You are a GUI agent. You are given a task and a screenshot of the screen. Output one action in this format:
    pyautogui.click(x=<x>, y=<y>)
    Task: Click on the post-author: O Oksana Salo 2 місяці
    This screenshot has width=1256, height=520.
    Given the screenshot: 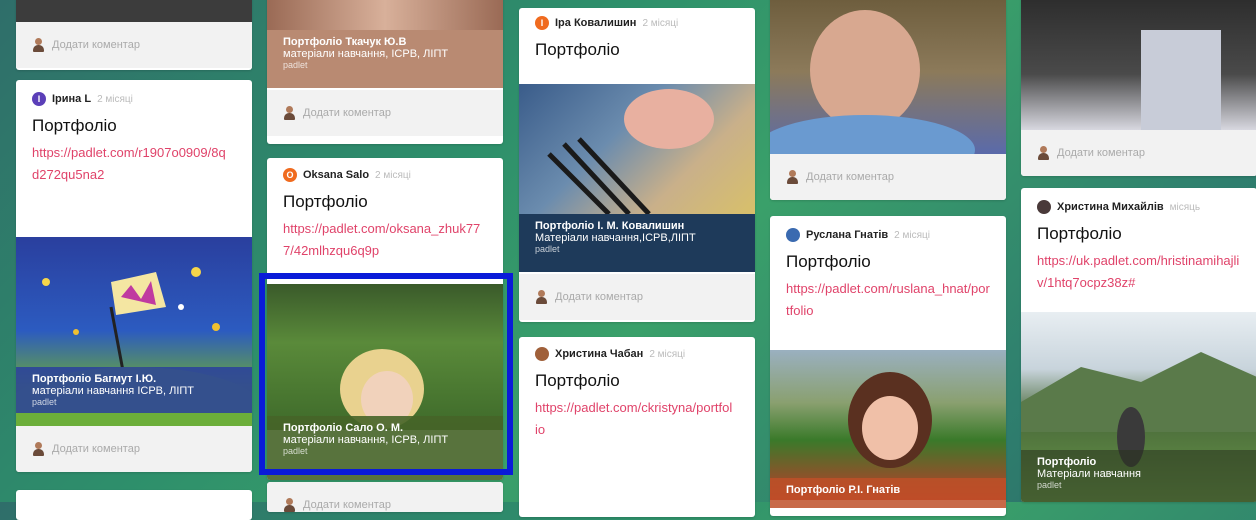 What is the action you would take?
    pyautogui.click(x=385, y=175)
    